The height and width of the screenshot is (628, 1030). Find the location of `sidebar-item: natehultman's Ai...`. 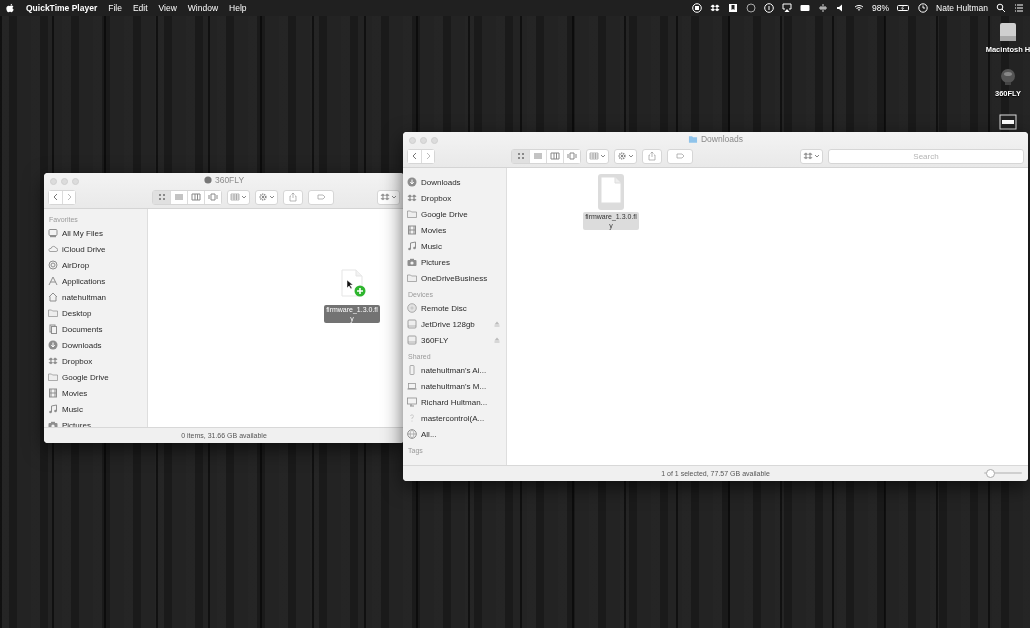

sidebar-item: natehultman's Ai... is located at coordinates (456, 370).